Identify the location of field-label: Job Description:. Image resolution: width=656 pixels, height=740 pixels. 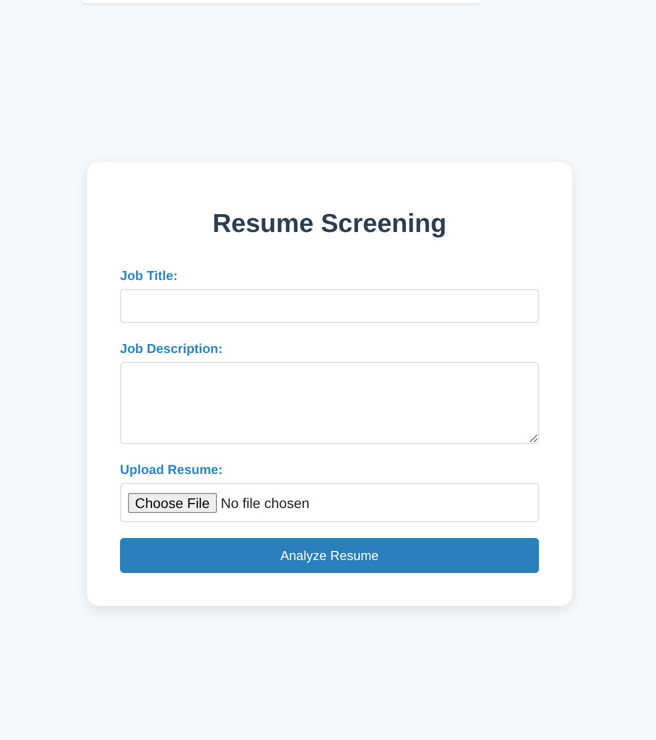
(172, 348).